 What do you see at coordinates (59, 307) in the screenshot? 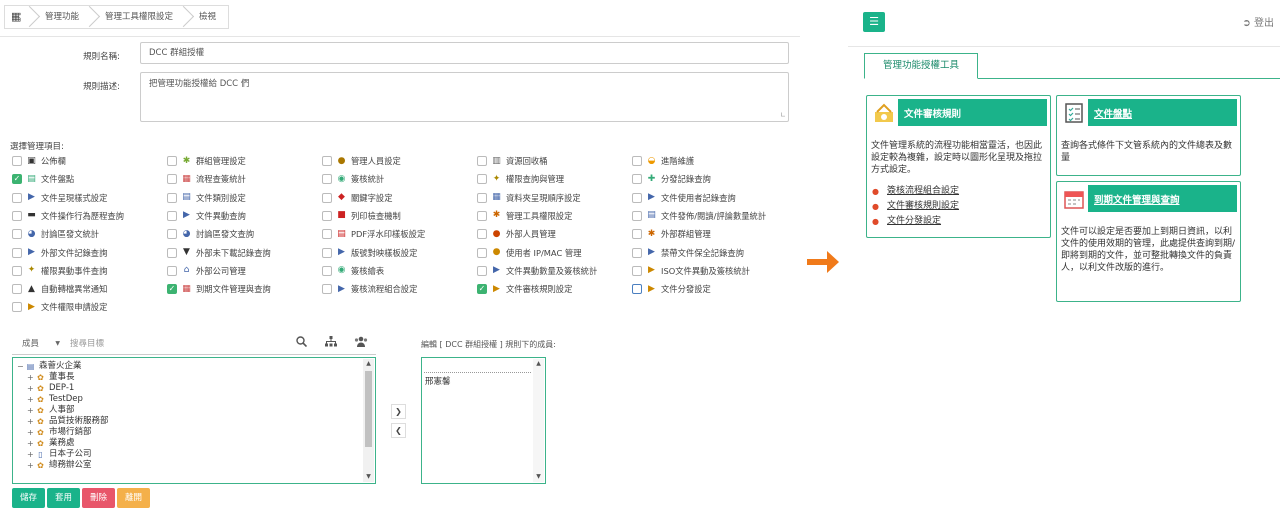
I see `permission-item: ▶ 文件權限申請設定` at bounding box center [59, 307].